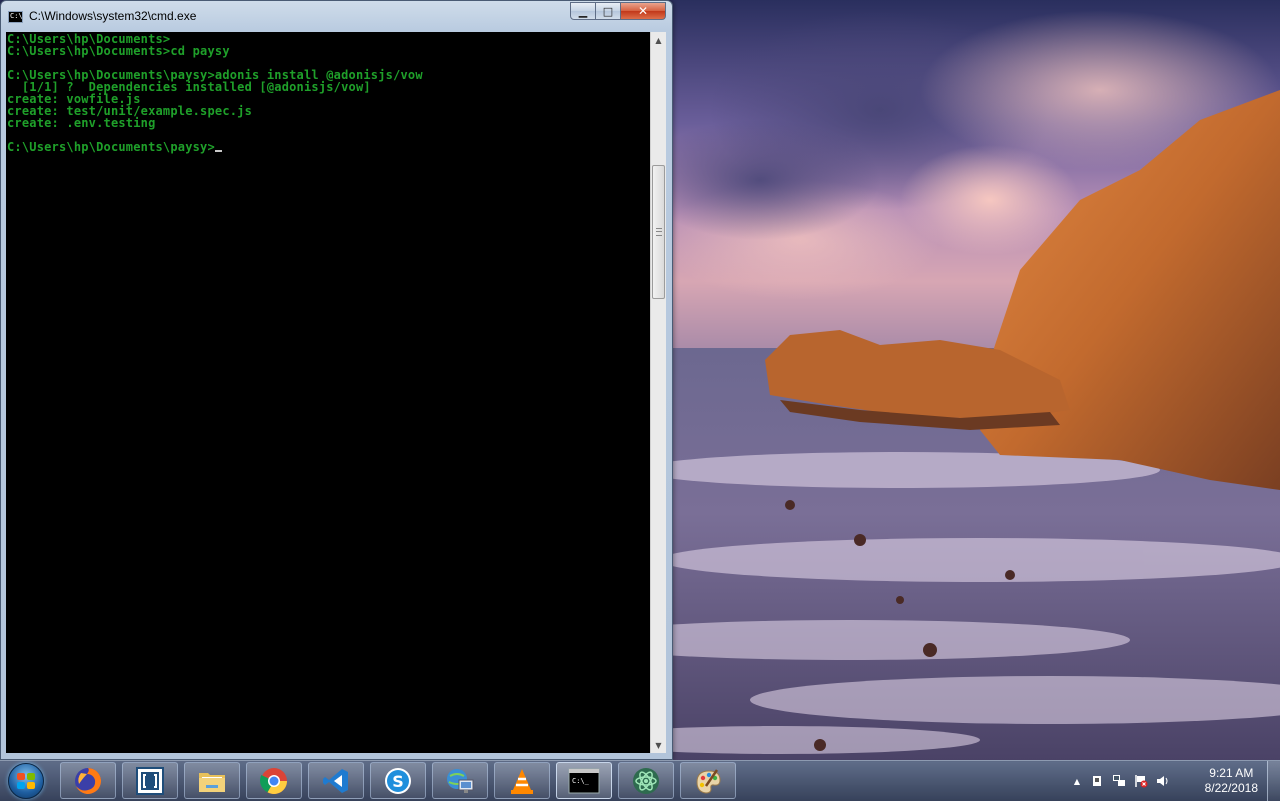 Image resolution: width=1280 pixels, height=801 pixels. Describe the element at coordinates (581, 781) in the screenshot. I see `svg-text: C:\_` at that location.